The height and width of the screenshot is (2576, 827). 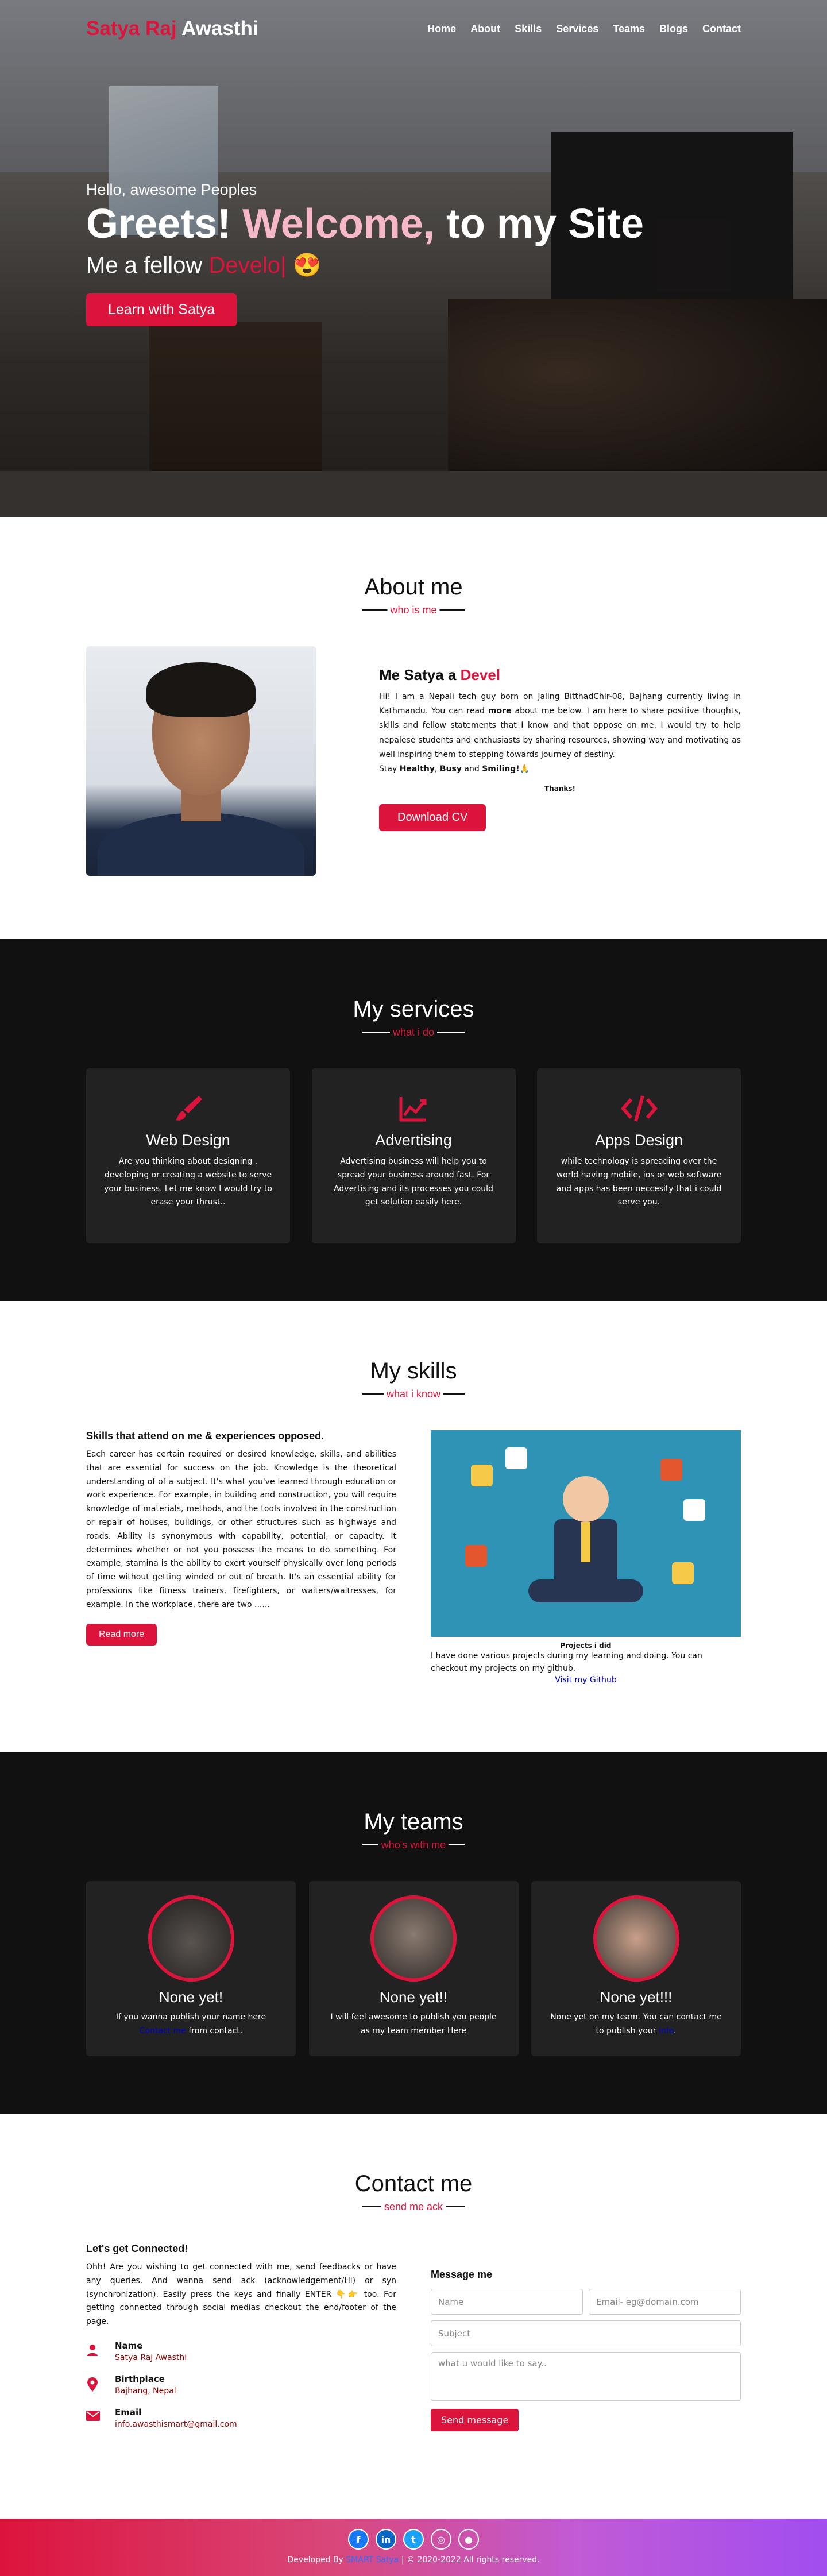 What do you see at coordinates (694, 1510) in the screenshot?
I see `illustration-envelope-icon` at bounding box center [694, 1510].